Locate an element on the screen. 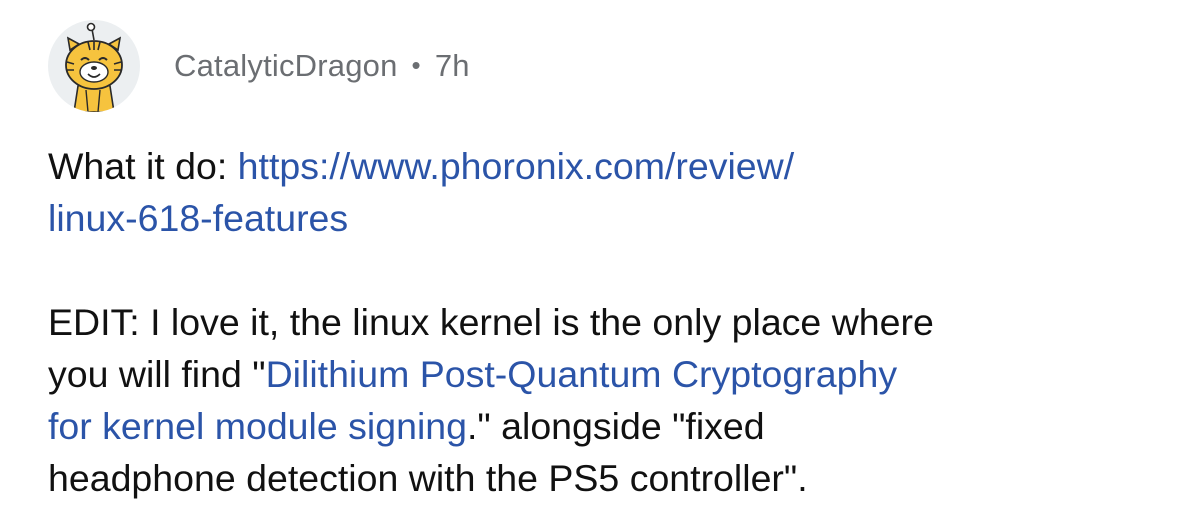 Image resolution: width=1179 pixels, height=511 pixels. comment-header: CatalyticDragon • 7h is located at coordinates (259, 66).